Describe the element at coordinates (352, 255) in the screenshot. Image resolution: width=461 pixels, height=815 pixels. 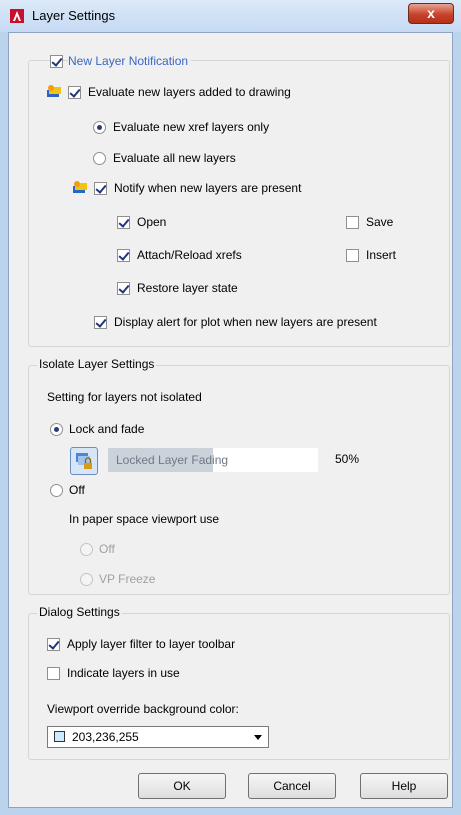
I see `insert-checkbox` at that location.